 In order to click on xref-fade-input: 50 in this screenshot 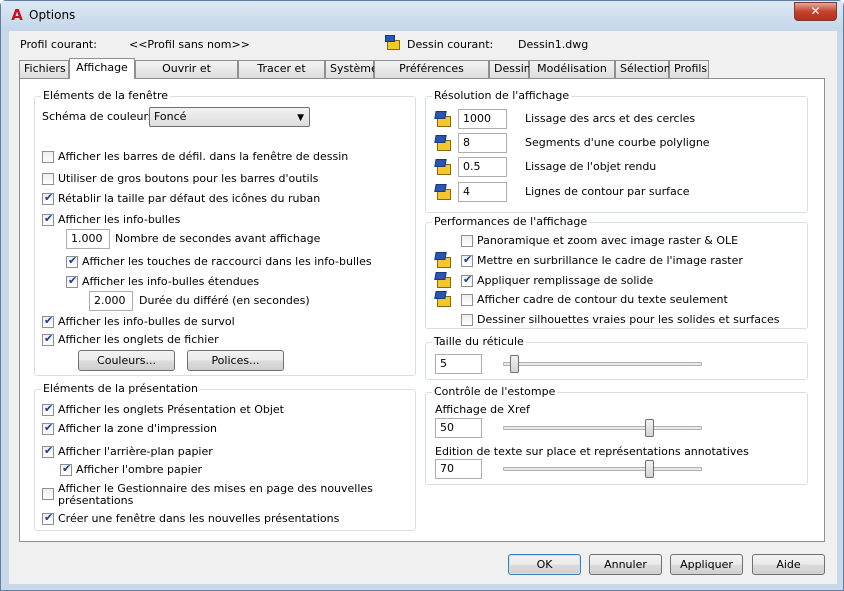, I will do `click(458, 428)`.